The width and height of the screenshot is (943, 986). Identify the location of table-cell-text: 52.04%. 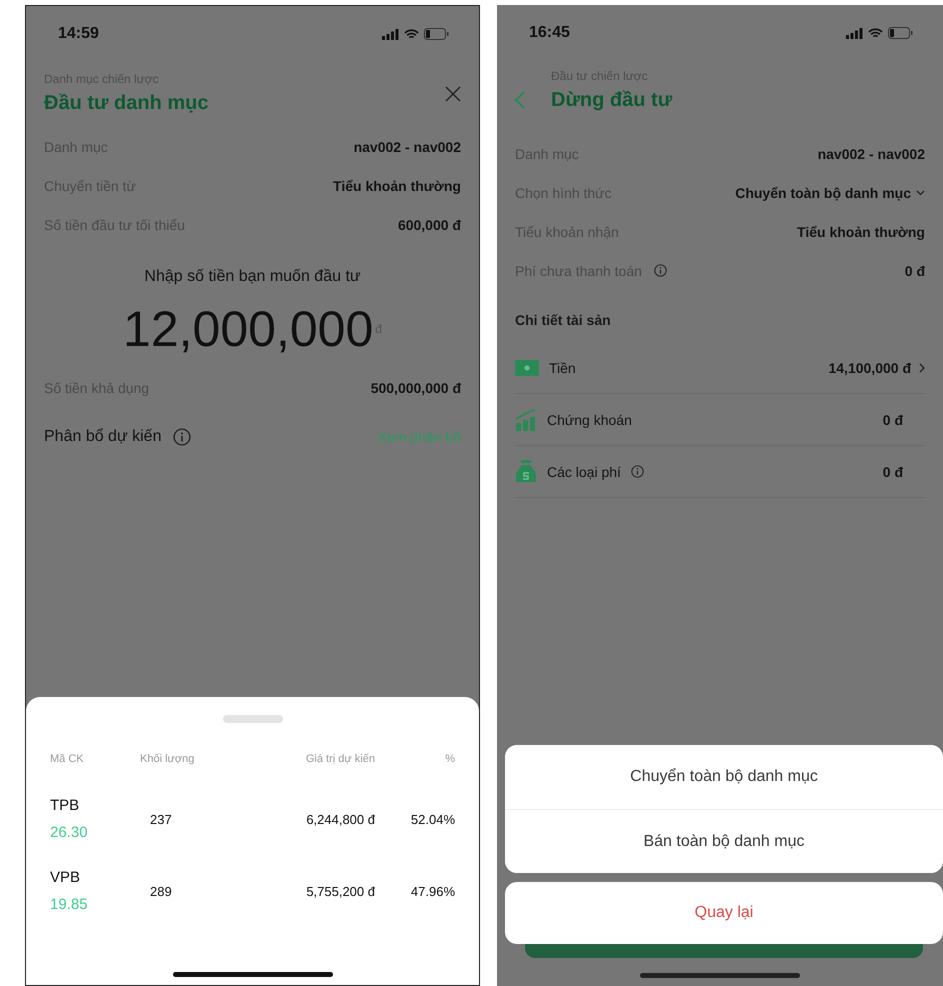
(432, 819).